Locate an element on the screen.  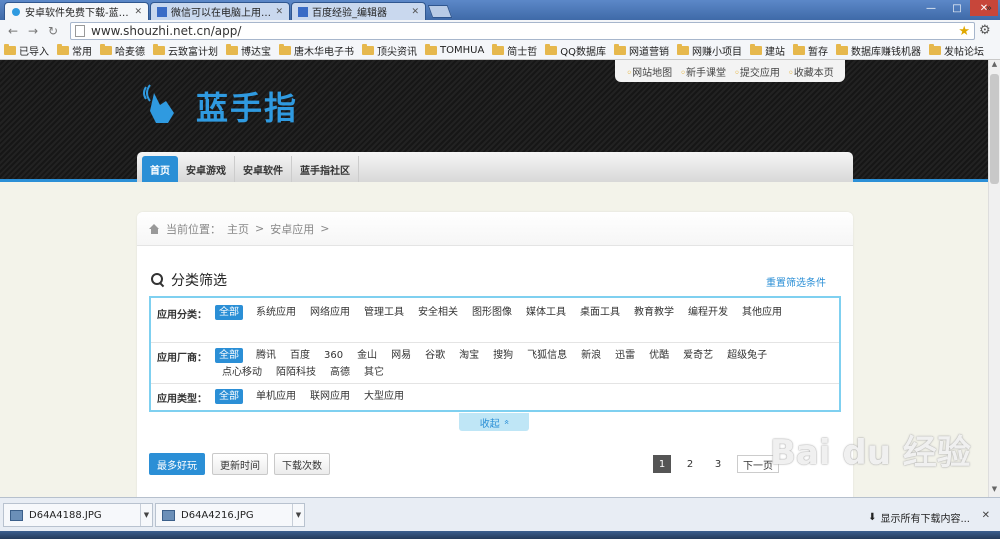
wrench-menu-icon: ⚙ is located at coordinates (987, 31).